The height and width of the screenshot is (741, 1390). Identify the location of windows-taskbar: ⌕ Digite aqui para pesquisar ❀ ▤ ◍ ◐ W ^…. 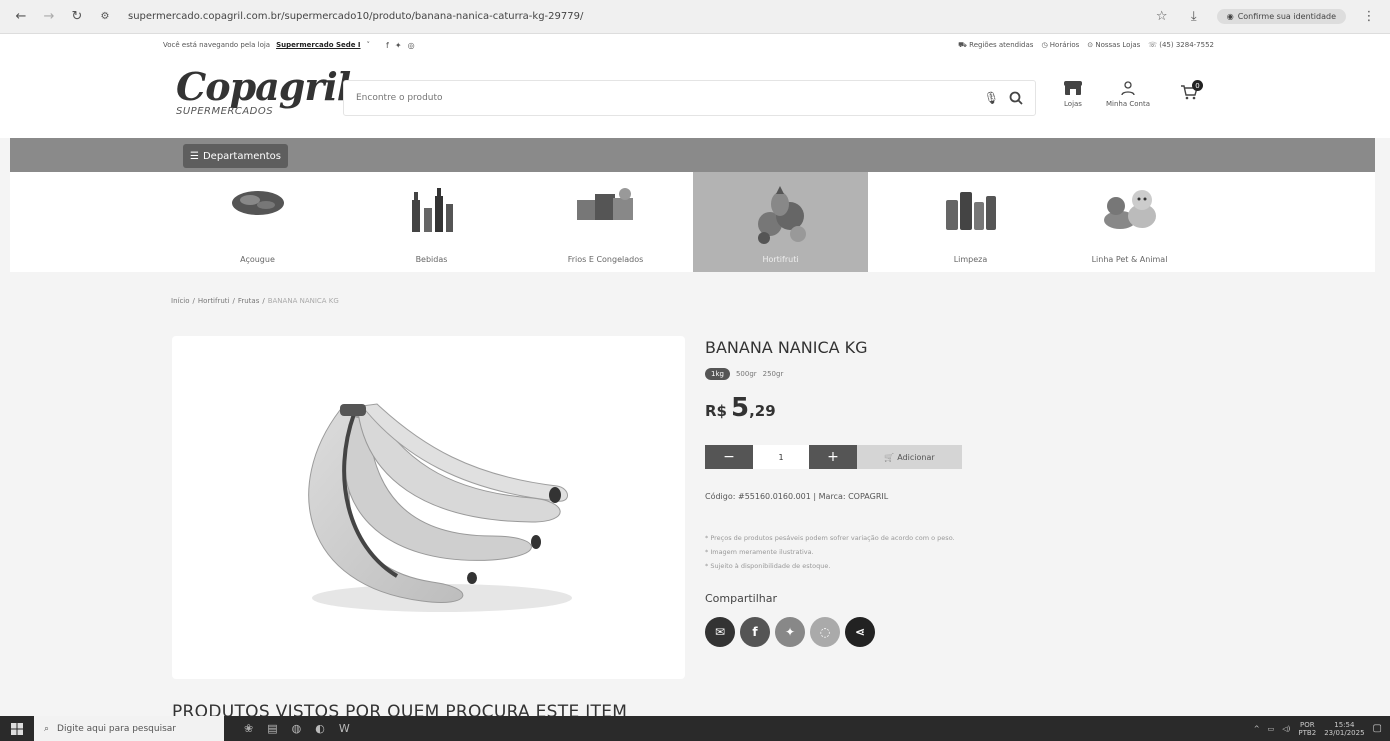
(695, 728).